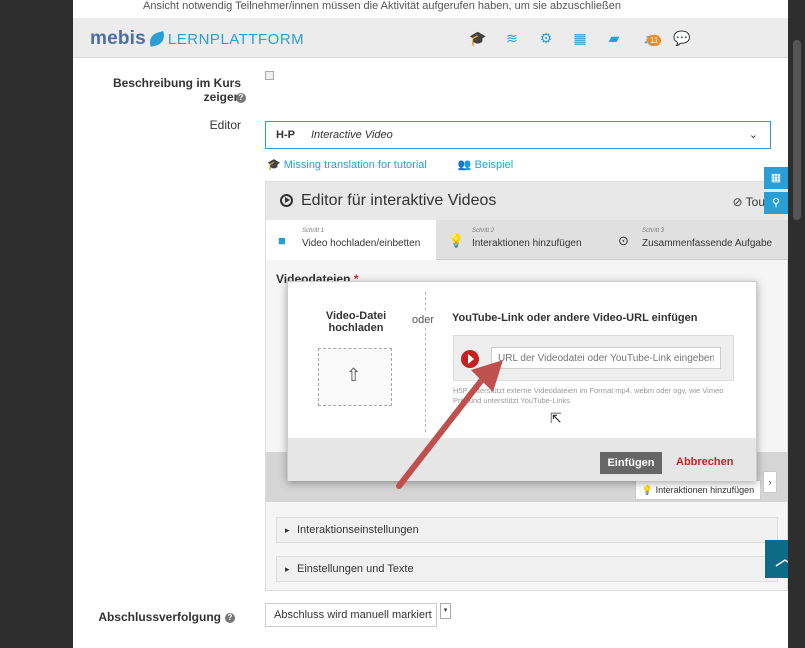  What do you see at coordinates (449, 424) in the screenshot?
I see `annotation-arrow` at bounding box center [449, 424].